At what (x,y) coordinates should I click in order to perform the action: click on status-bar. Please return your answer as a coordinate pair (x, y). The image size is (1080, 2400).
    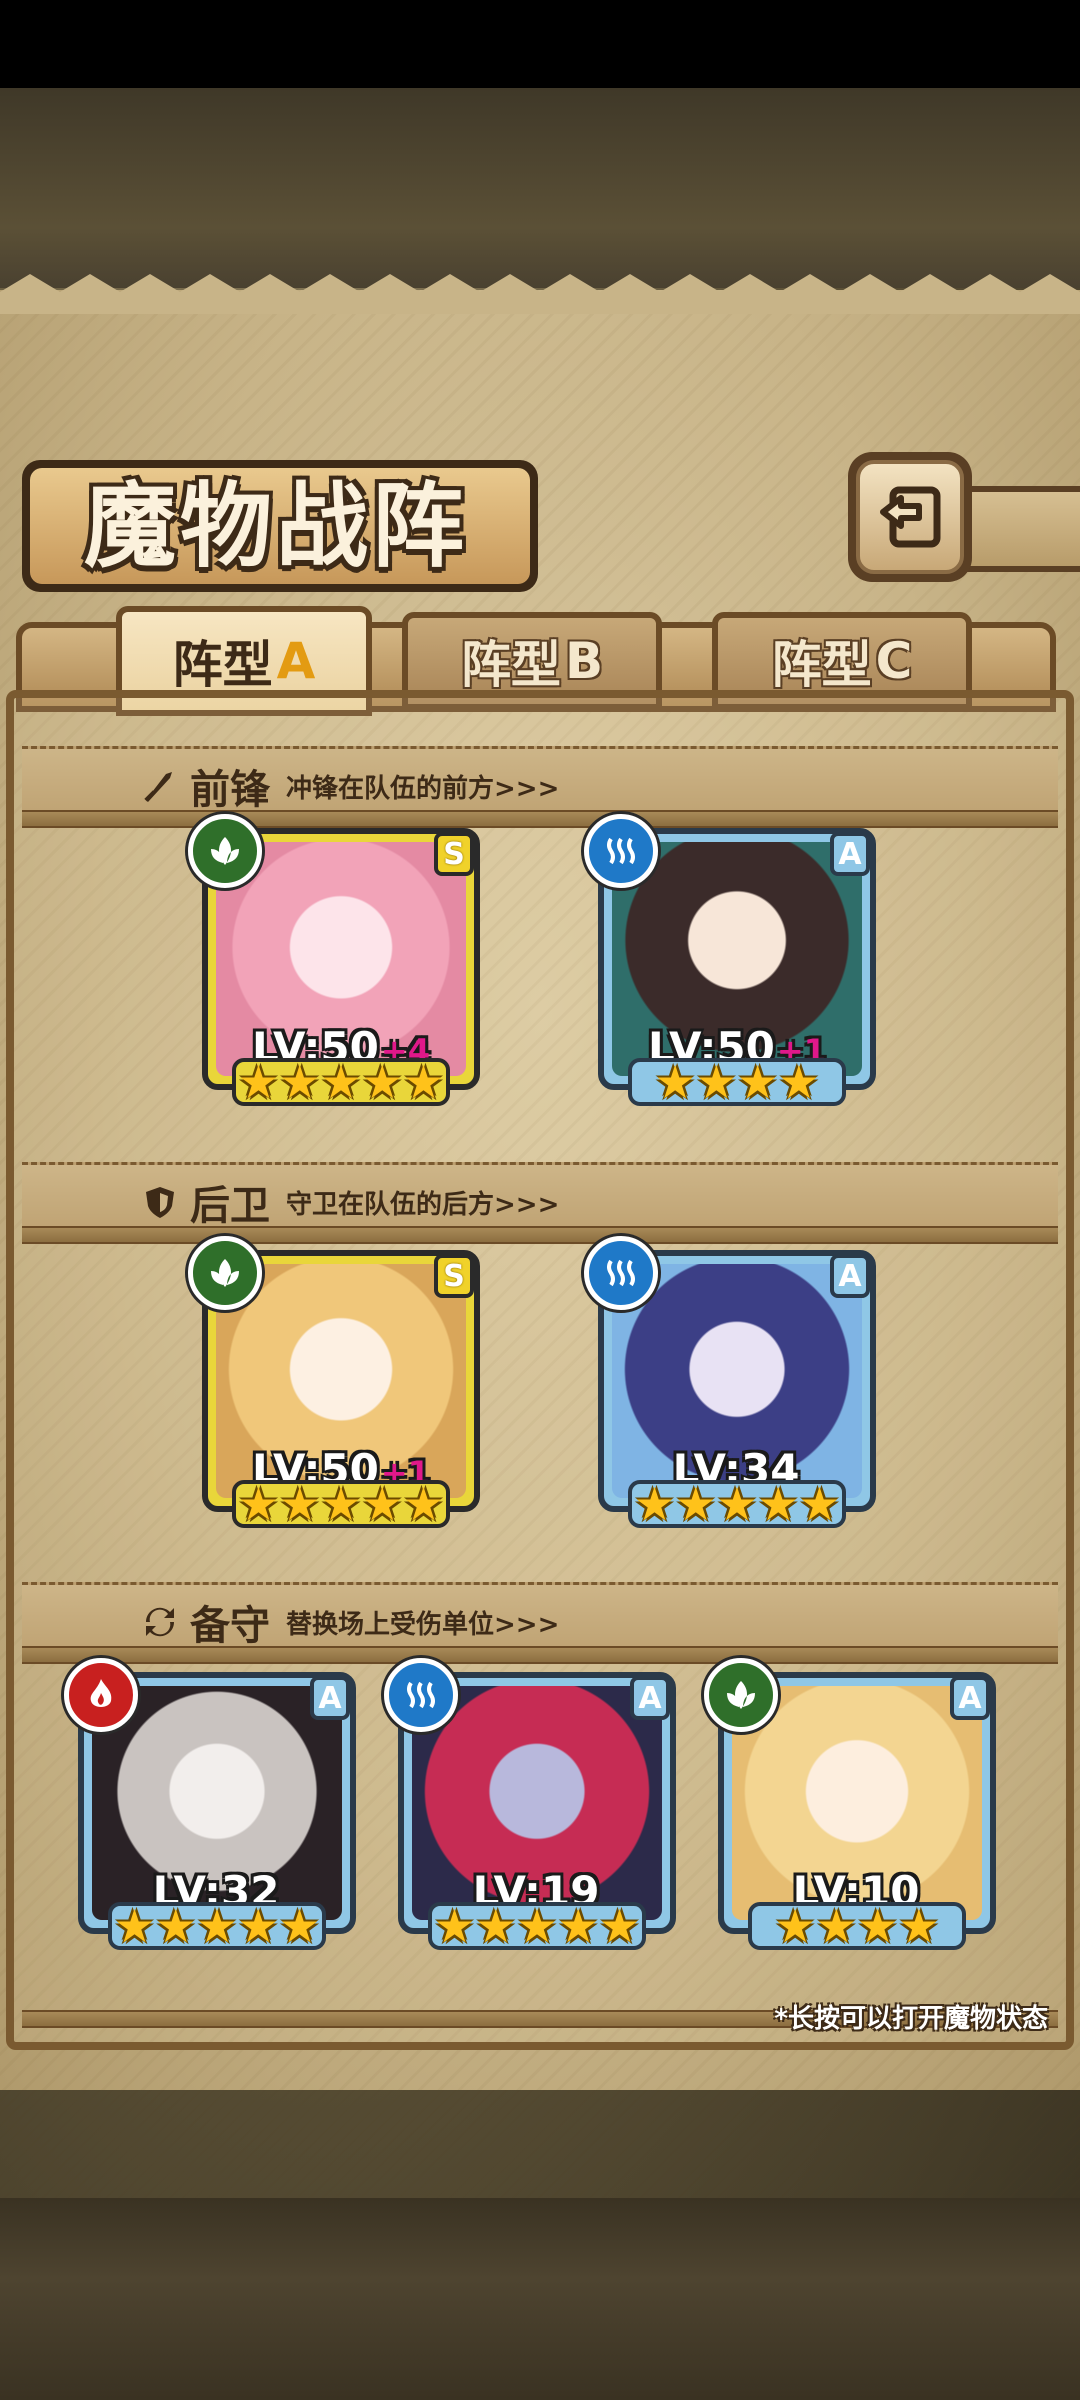
    Looking at the image, I should click on (540, 44).